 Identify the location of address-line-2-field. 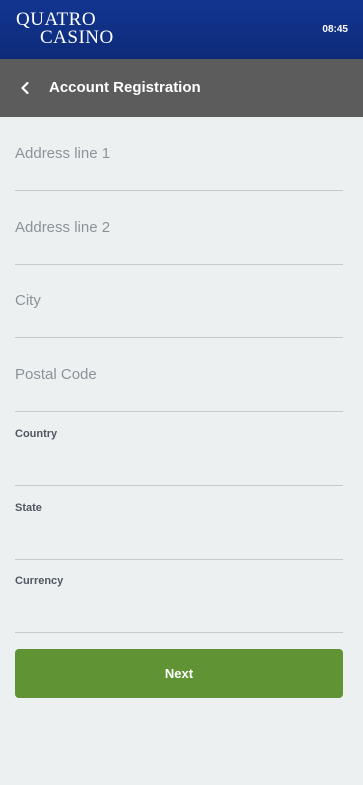
(179, 228).